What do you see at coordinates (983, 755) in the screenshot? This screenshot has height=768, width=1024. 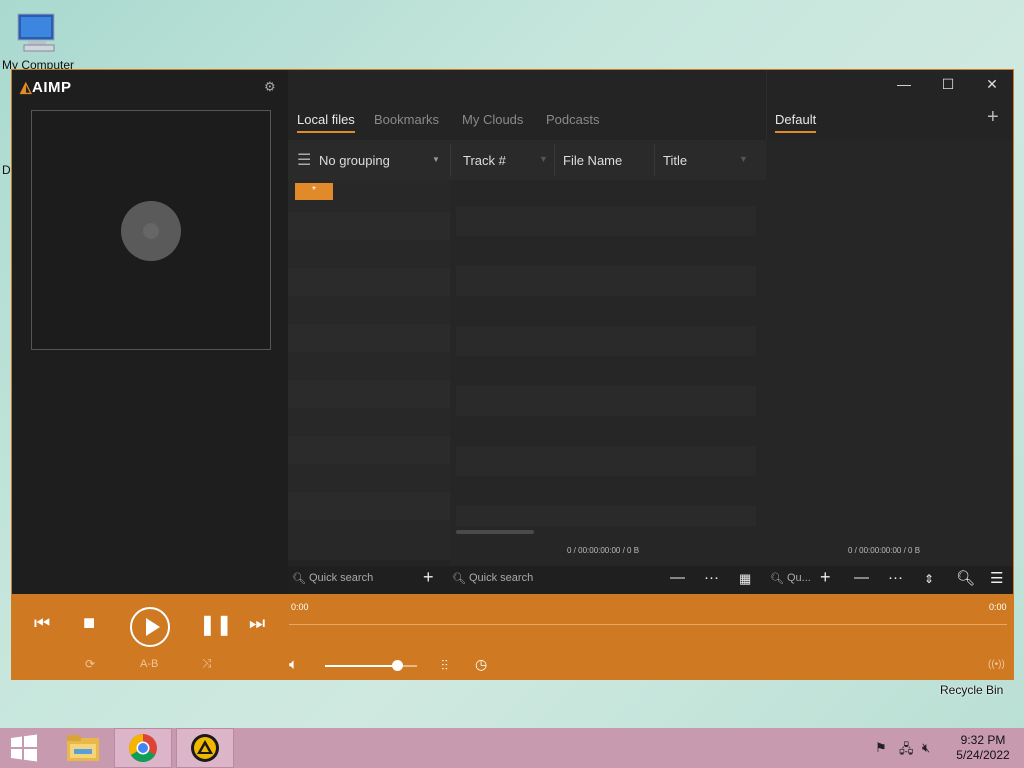 I see `clock-date: 5/24/2022` at bounding box center [983, 755].